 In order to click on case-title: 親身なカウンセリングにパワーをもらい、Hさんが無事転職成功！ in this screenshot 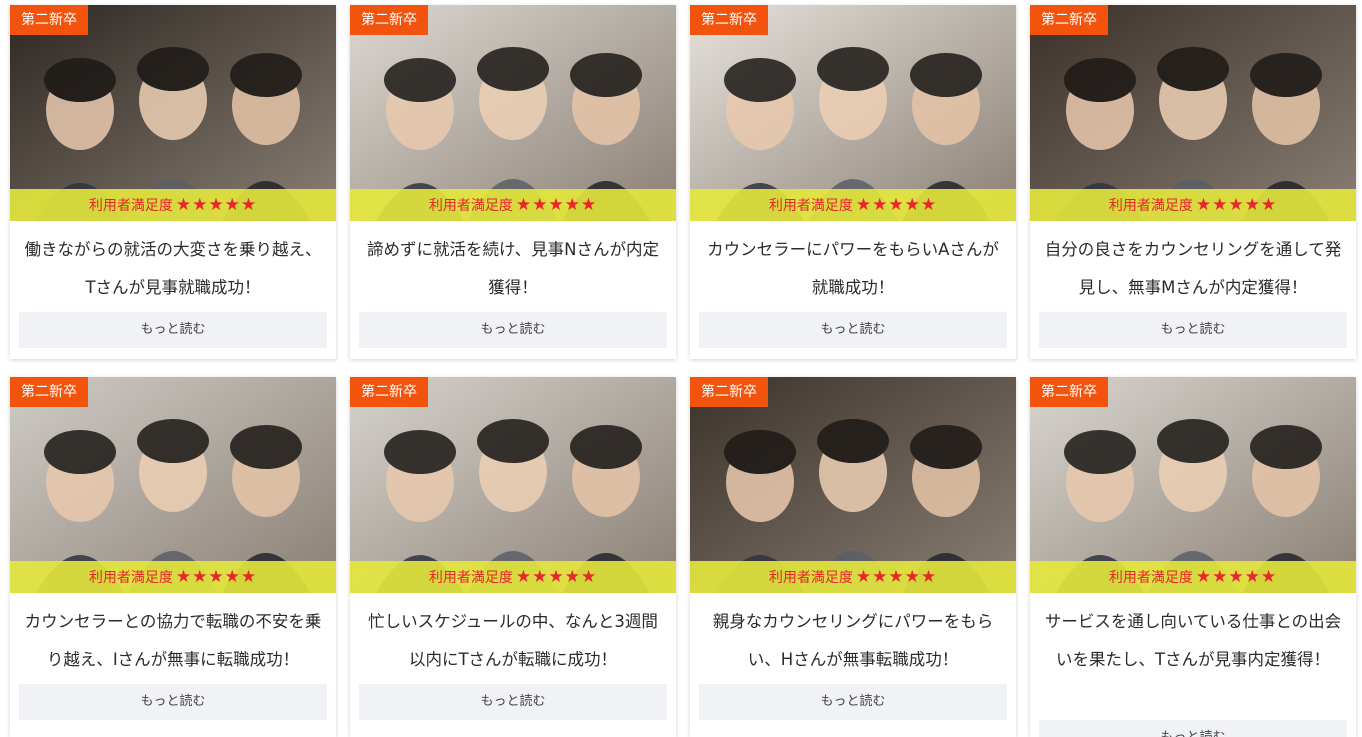, I will do `click(853, 641)`.